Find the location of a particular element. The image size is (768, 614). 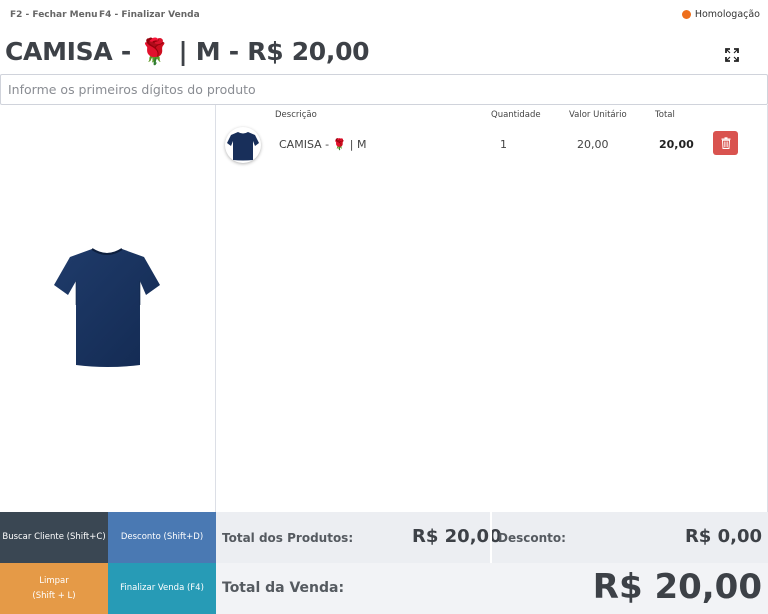

sale-total: Total da Venda: R$ 20,00 is located at coordinates (492, 588).